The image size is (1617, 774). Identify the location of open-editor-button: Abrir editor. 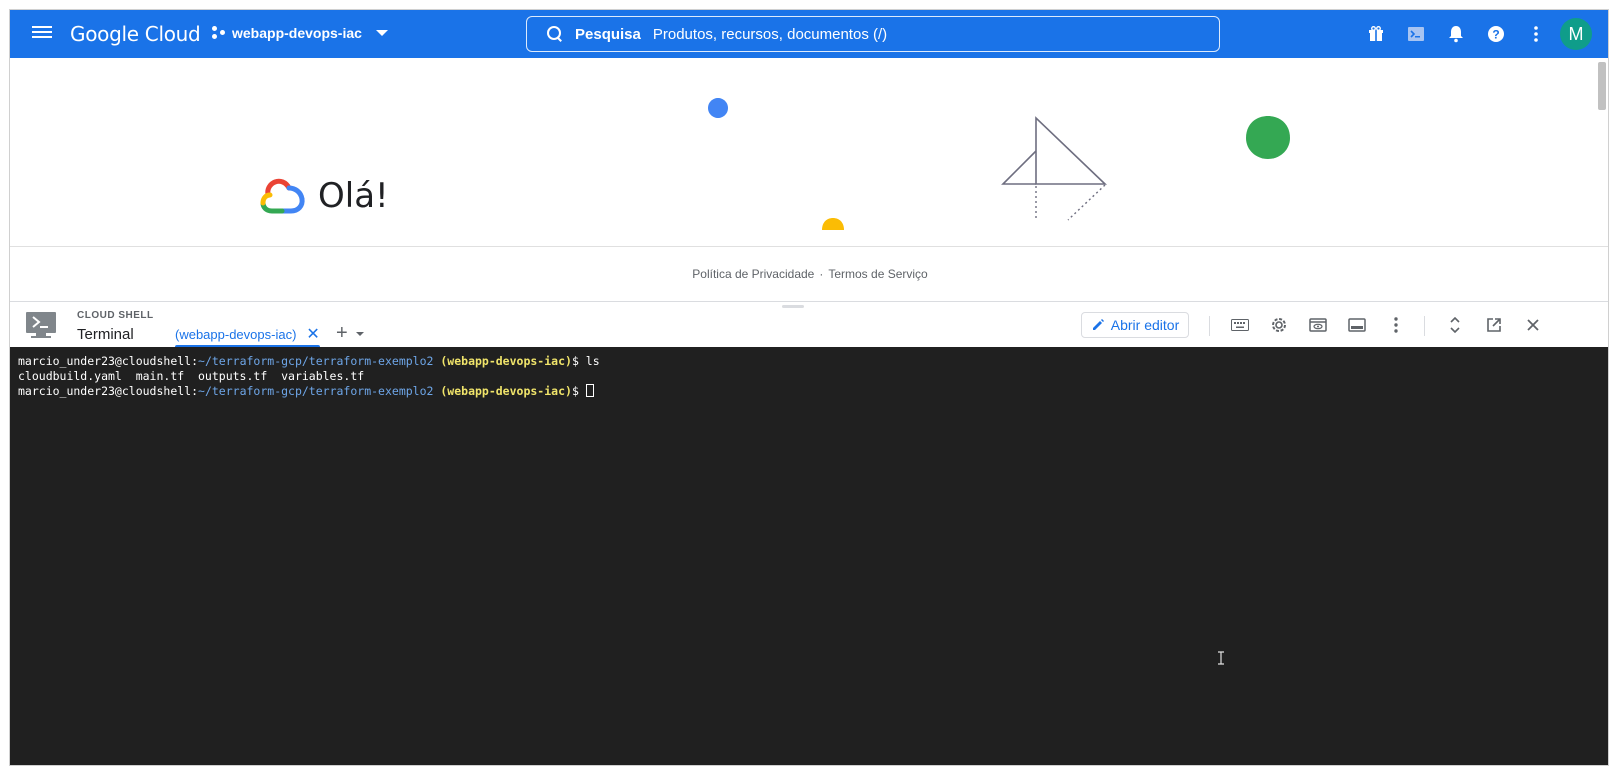
(1135, 325).